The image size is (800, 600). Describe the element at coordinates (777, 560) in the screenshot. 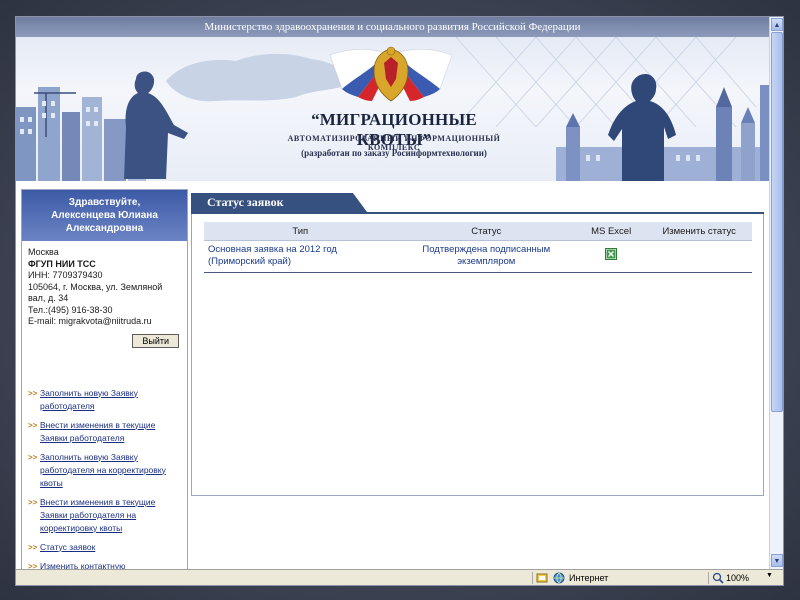

I see `scroll-down-button: ▼` at that location.